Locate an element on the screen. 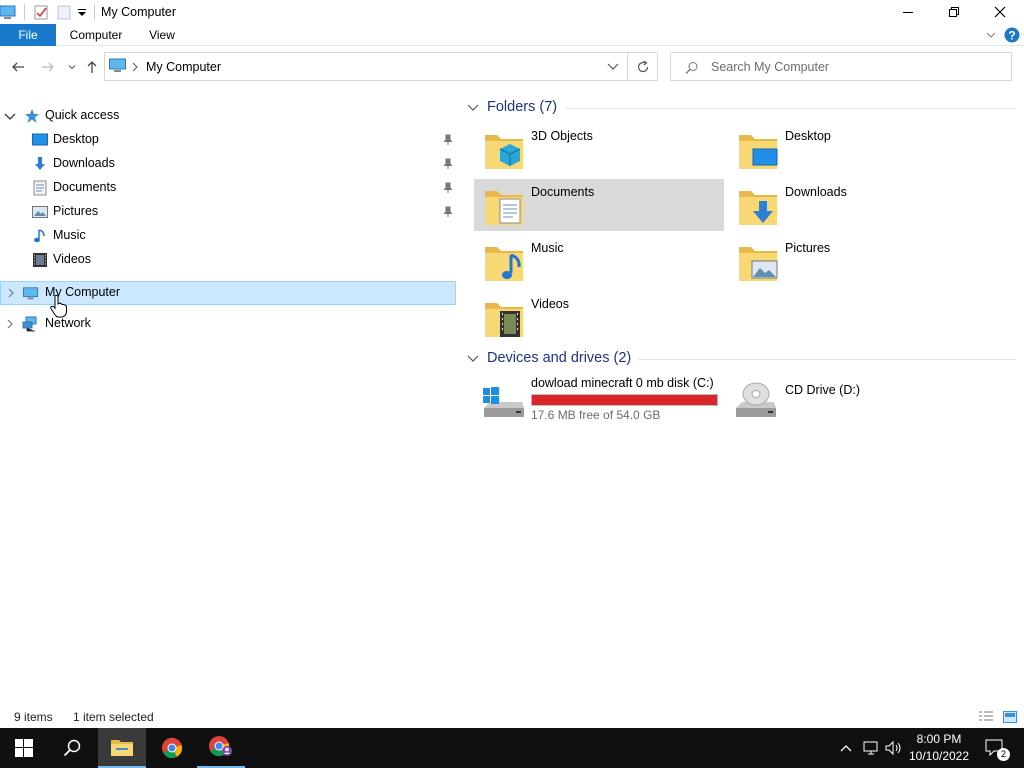 This screenshot has height=768, width=1024. group-divider is located at coordinates (827, 359).